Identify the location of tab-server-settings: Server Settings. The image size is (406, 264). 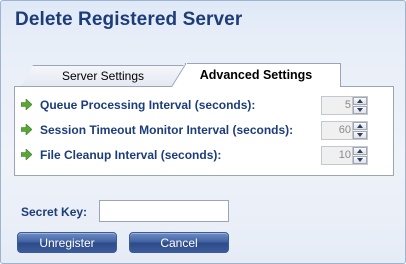
(103, 76).